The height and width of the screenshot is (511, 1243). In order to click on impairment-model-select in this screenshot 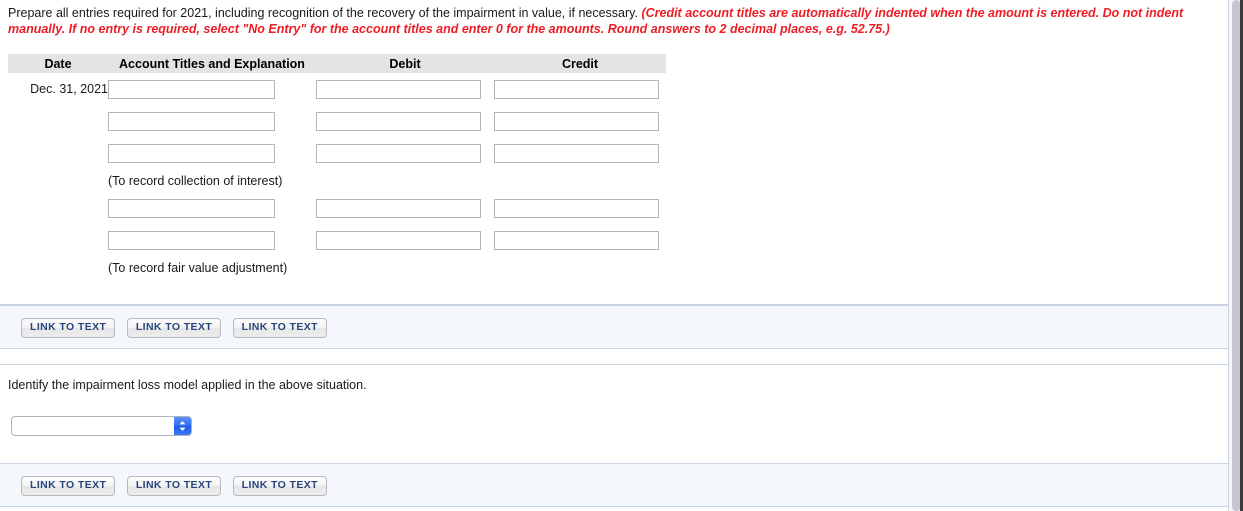, I will do `click(101, 426)`.